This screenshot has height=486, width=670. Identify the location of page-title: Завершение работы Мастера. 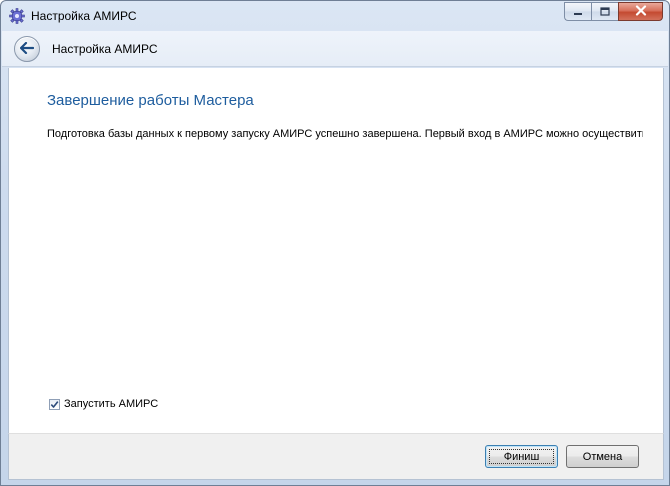
(150, 100).